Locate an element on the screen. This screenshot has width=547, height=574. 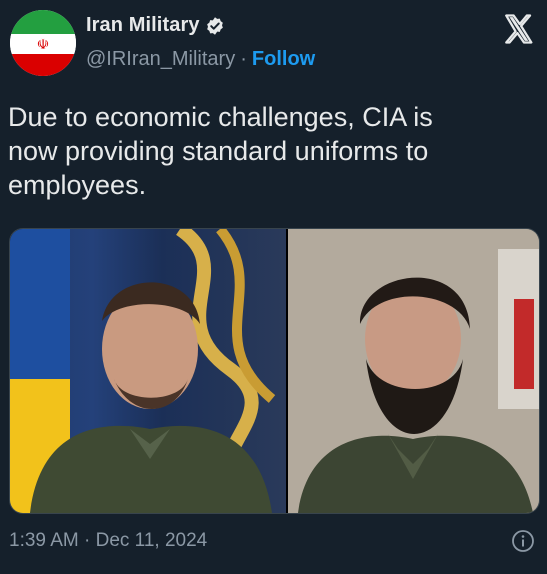
verified-badge-icon is located at coordinates (214, 25).